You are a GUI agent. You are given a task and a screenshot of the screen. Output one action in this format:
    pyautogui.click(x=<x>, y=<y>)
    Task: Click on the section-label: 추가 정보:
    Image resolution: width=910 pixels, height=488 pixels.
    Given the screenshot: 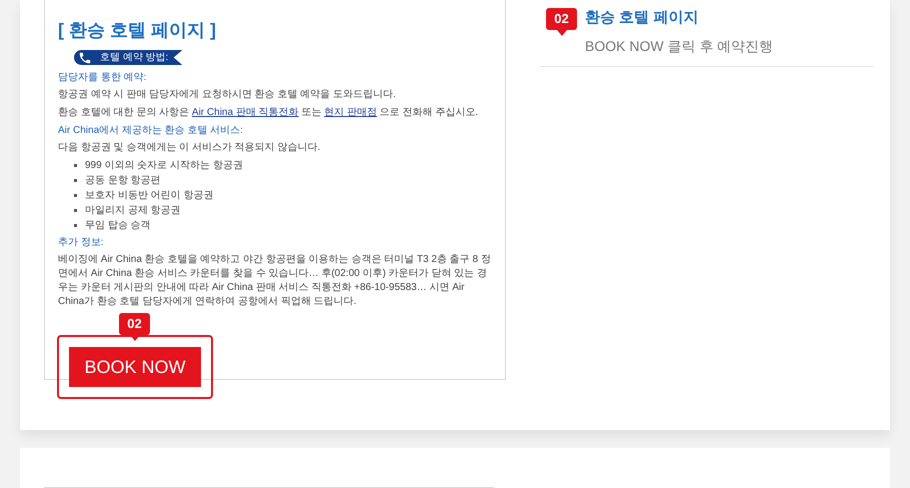 What is the action you would take?
    pyautogui.click(x=81, y=242)
    